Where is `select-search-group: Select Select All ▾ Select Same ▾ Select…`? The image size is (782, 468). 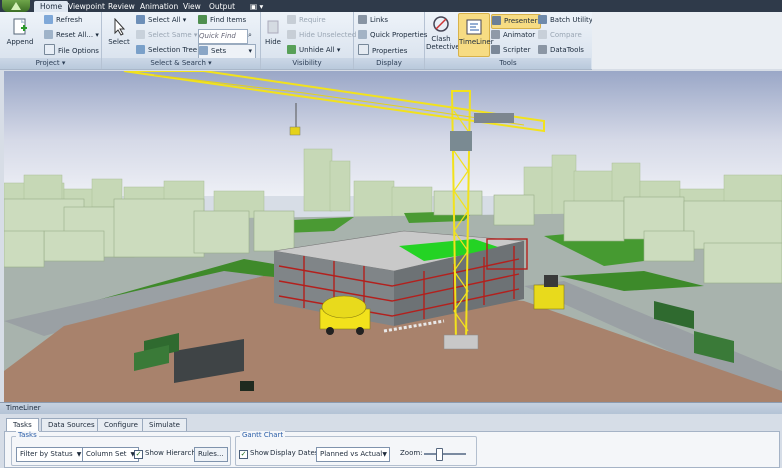
select-search-group: Select Select All ▾ Select Same ▾ Select… is located at coordinates (181, 40).